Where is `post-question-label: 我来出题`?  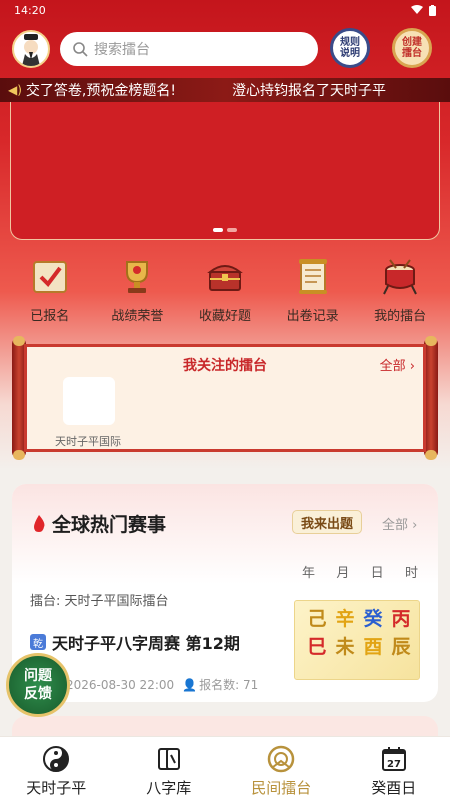
post-question-label: 我来出题 is located at coordinates (327, 524).